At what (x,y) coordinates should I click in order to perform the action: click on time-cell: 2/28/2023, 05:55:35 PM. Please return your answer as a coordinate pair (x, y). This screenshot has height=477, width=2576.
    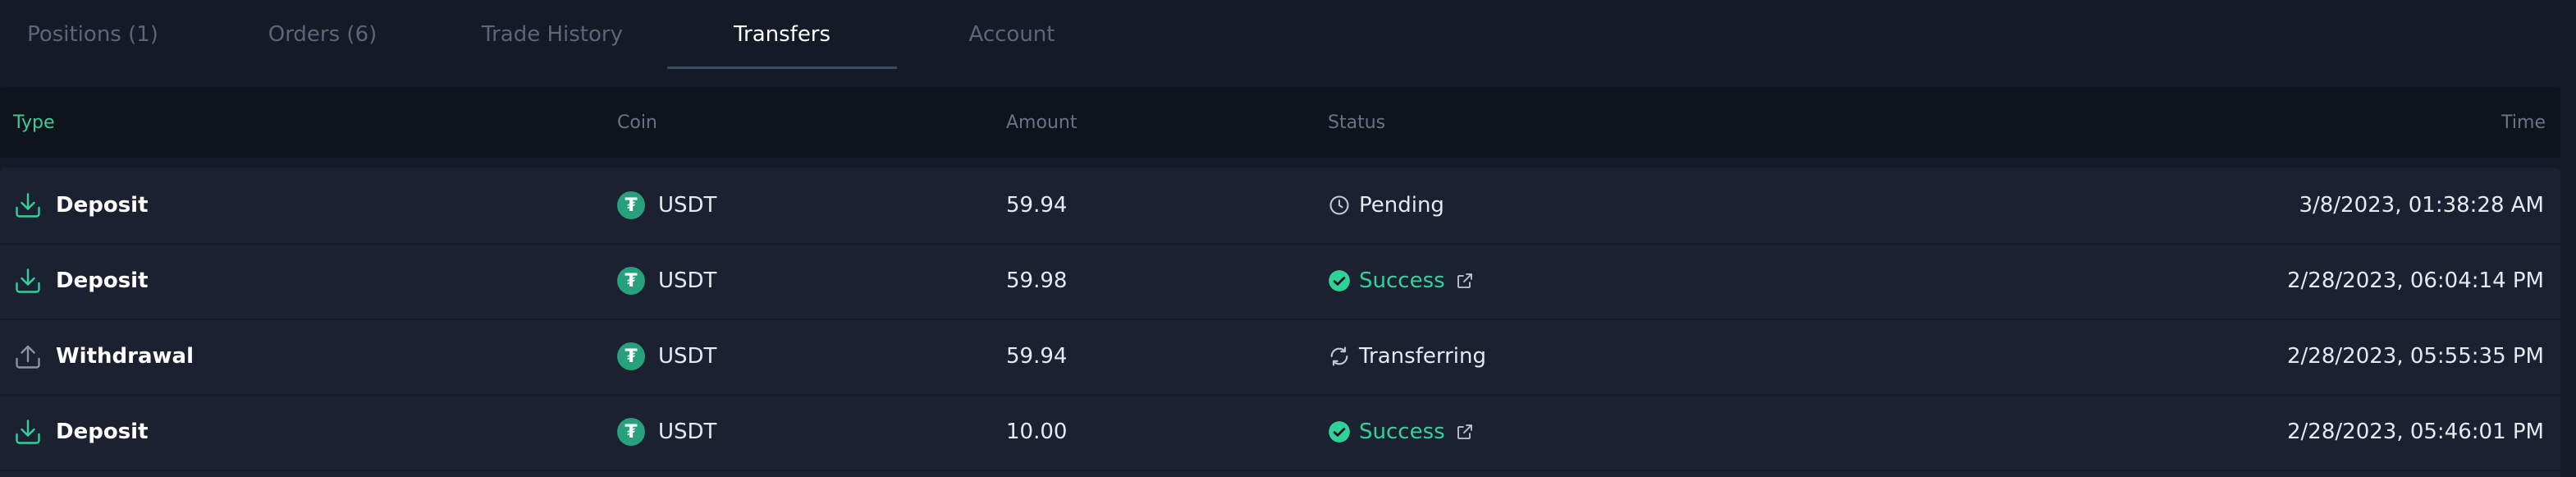
    Looking at the image, I should click on (2415, 356).